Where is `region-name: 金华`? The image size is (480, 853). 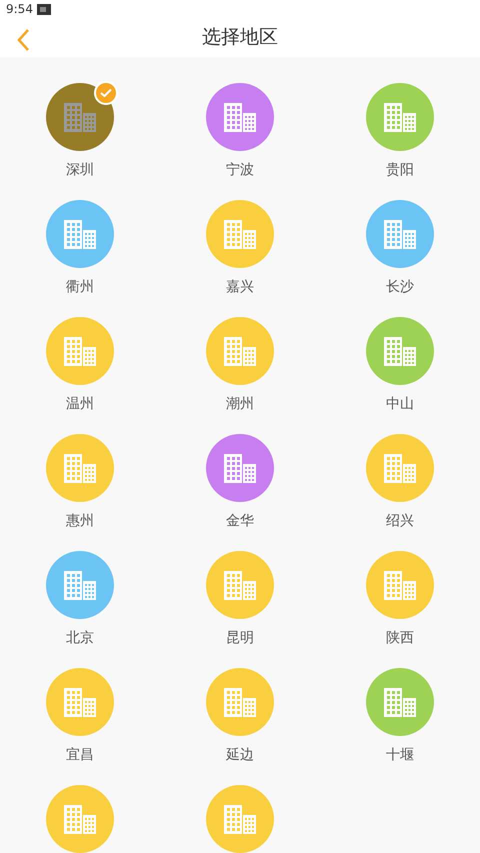
region-name: 金华 is located at coordinates (240, 521).